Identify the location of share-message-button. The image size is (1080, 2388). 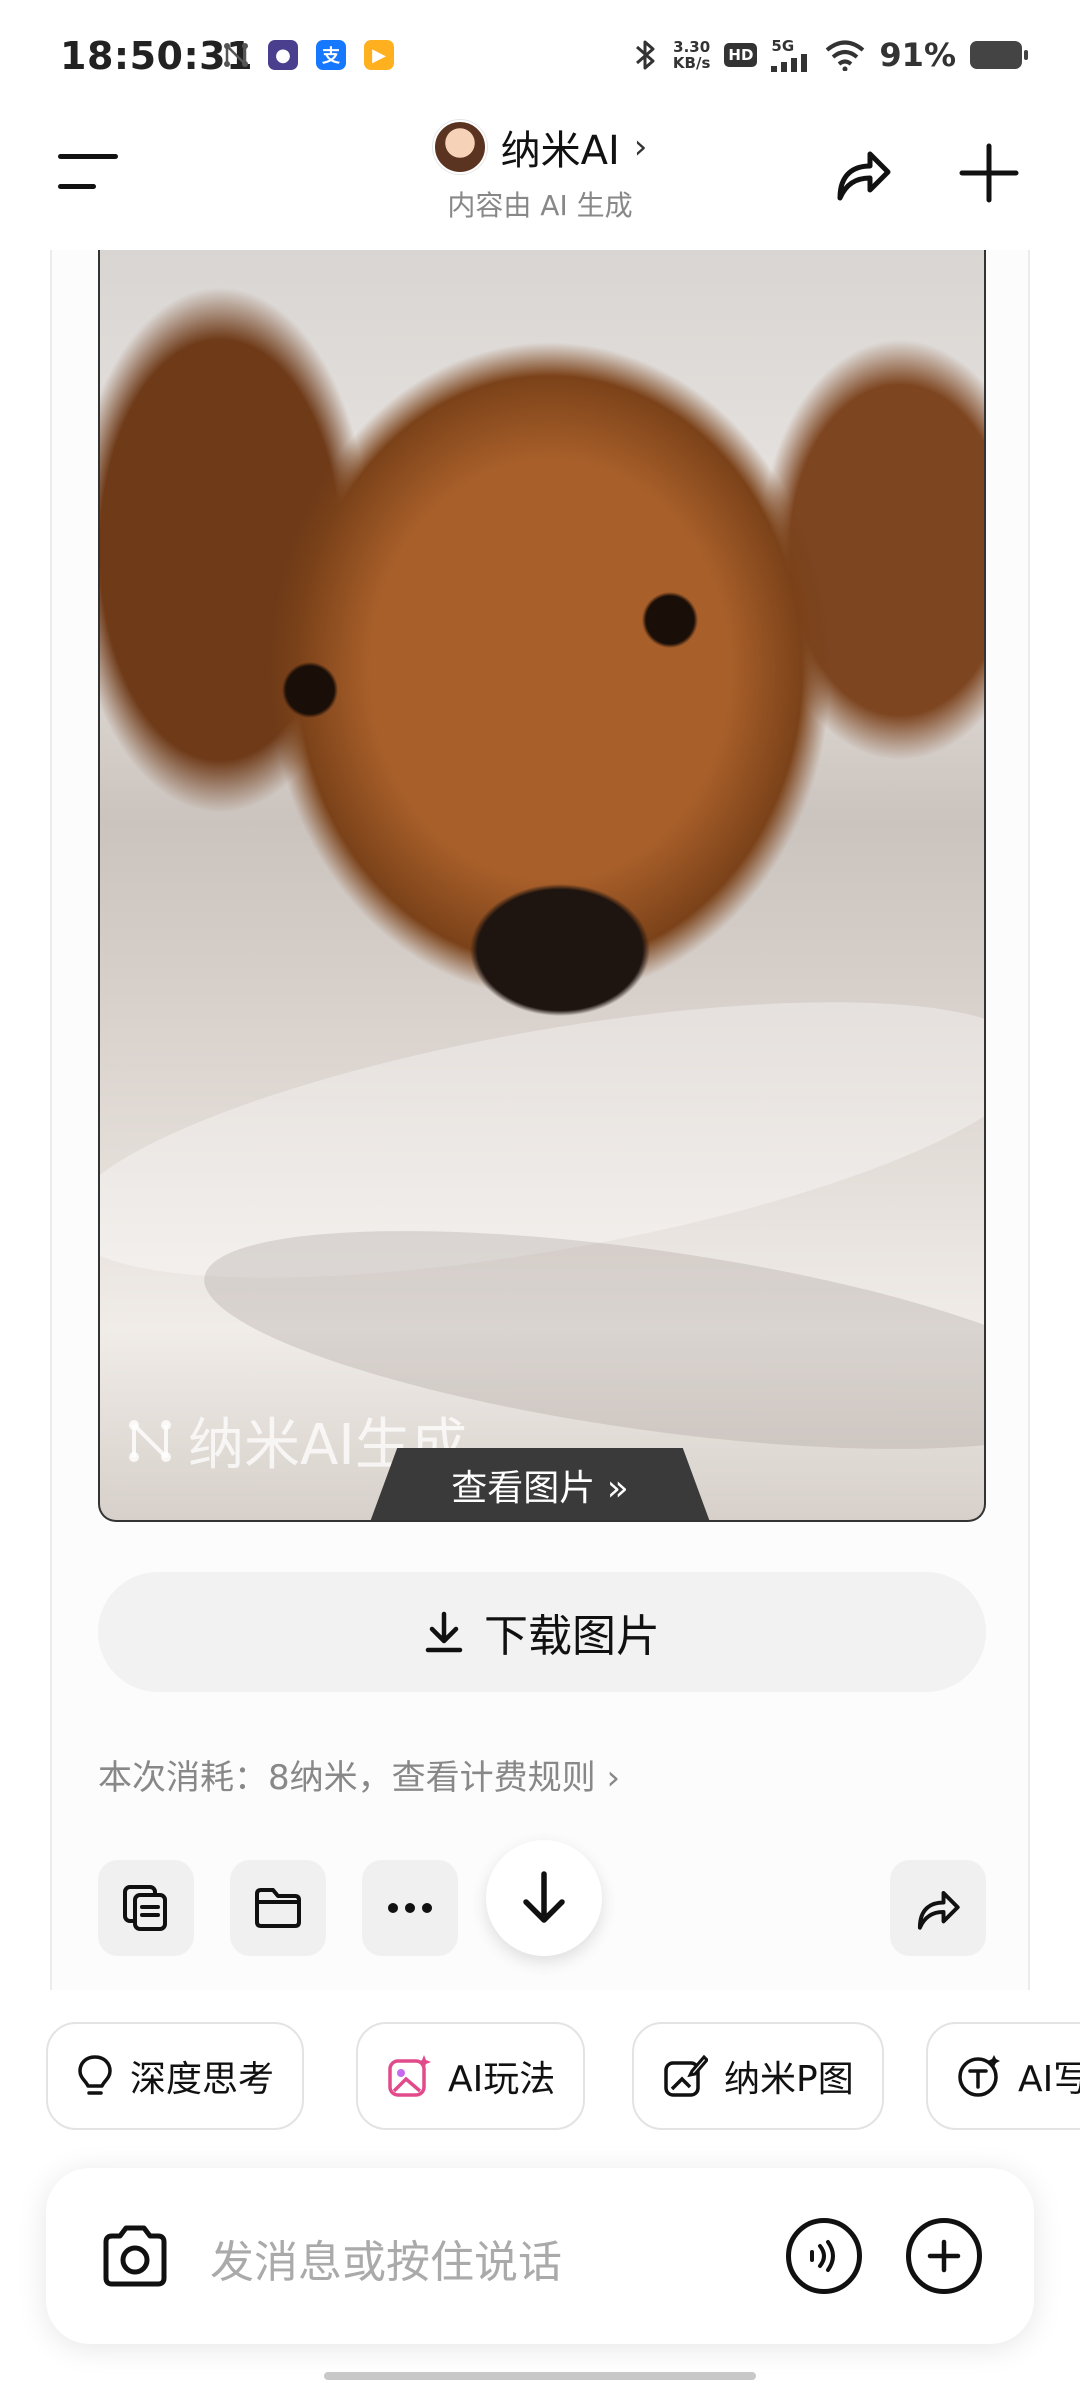
(938, 1908).